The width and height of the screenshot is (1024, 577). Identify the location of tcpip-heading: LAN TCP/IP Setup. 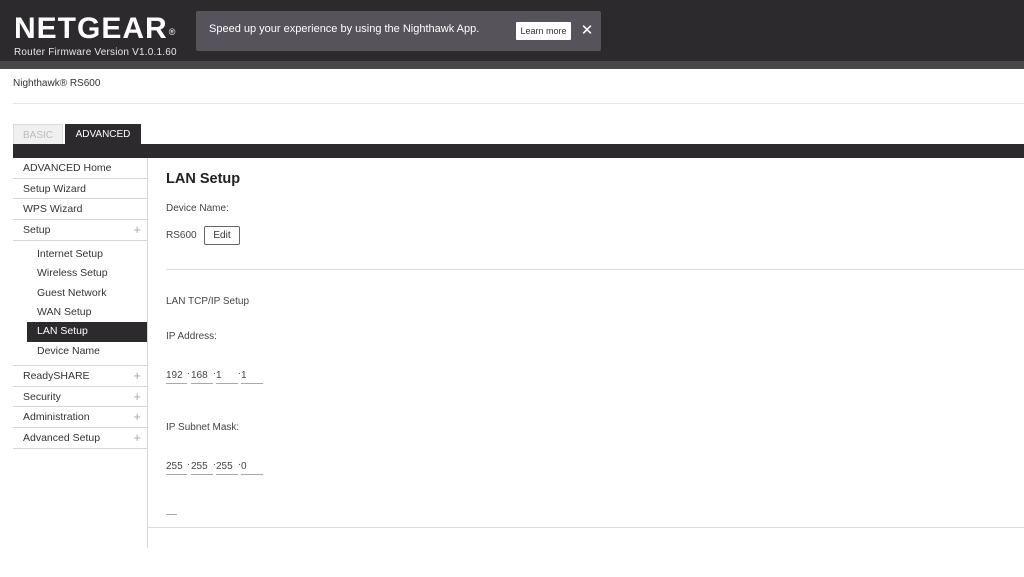
(208, 301).